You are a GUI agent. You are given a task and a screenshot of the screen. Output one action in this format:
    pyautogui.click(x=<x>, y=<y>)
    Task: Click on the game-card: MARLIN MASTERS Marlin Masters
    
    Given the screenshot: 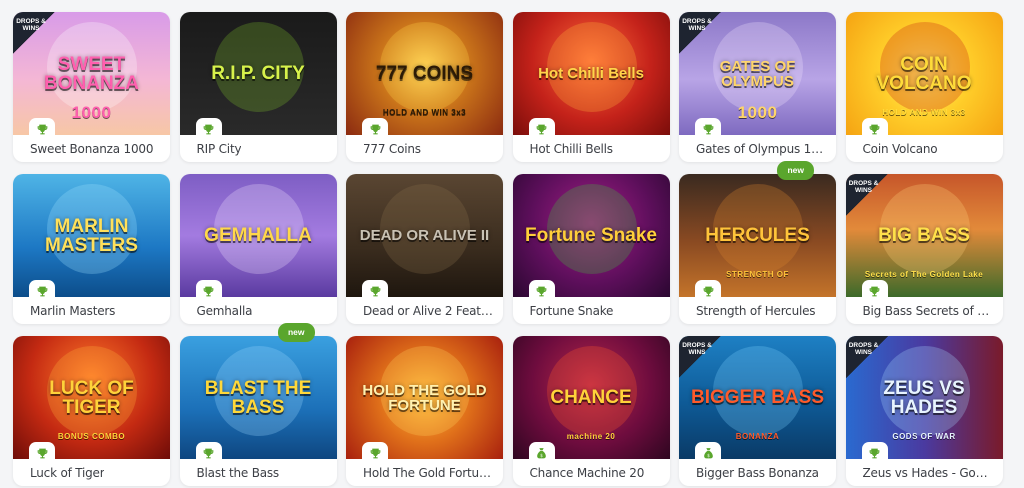 What is the action you would take?
    pyautogui.click(x=91, y=249)
    